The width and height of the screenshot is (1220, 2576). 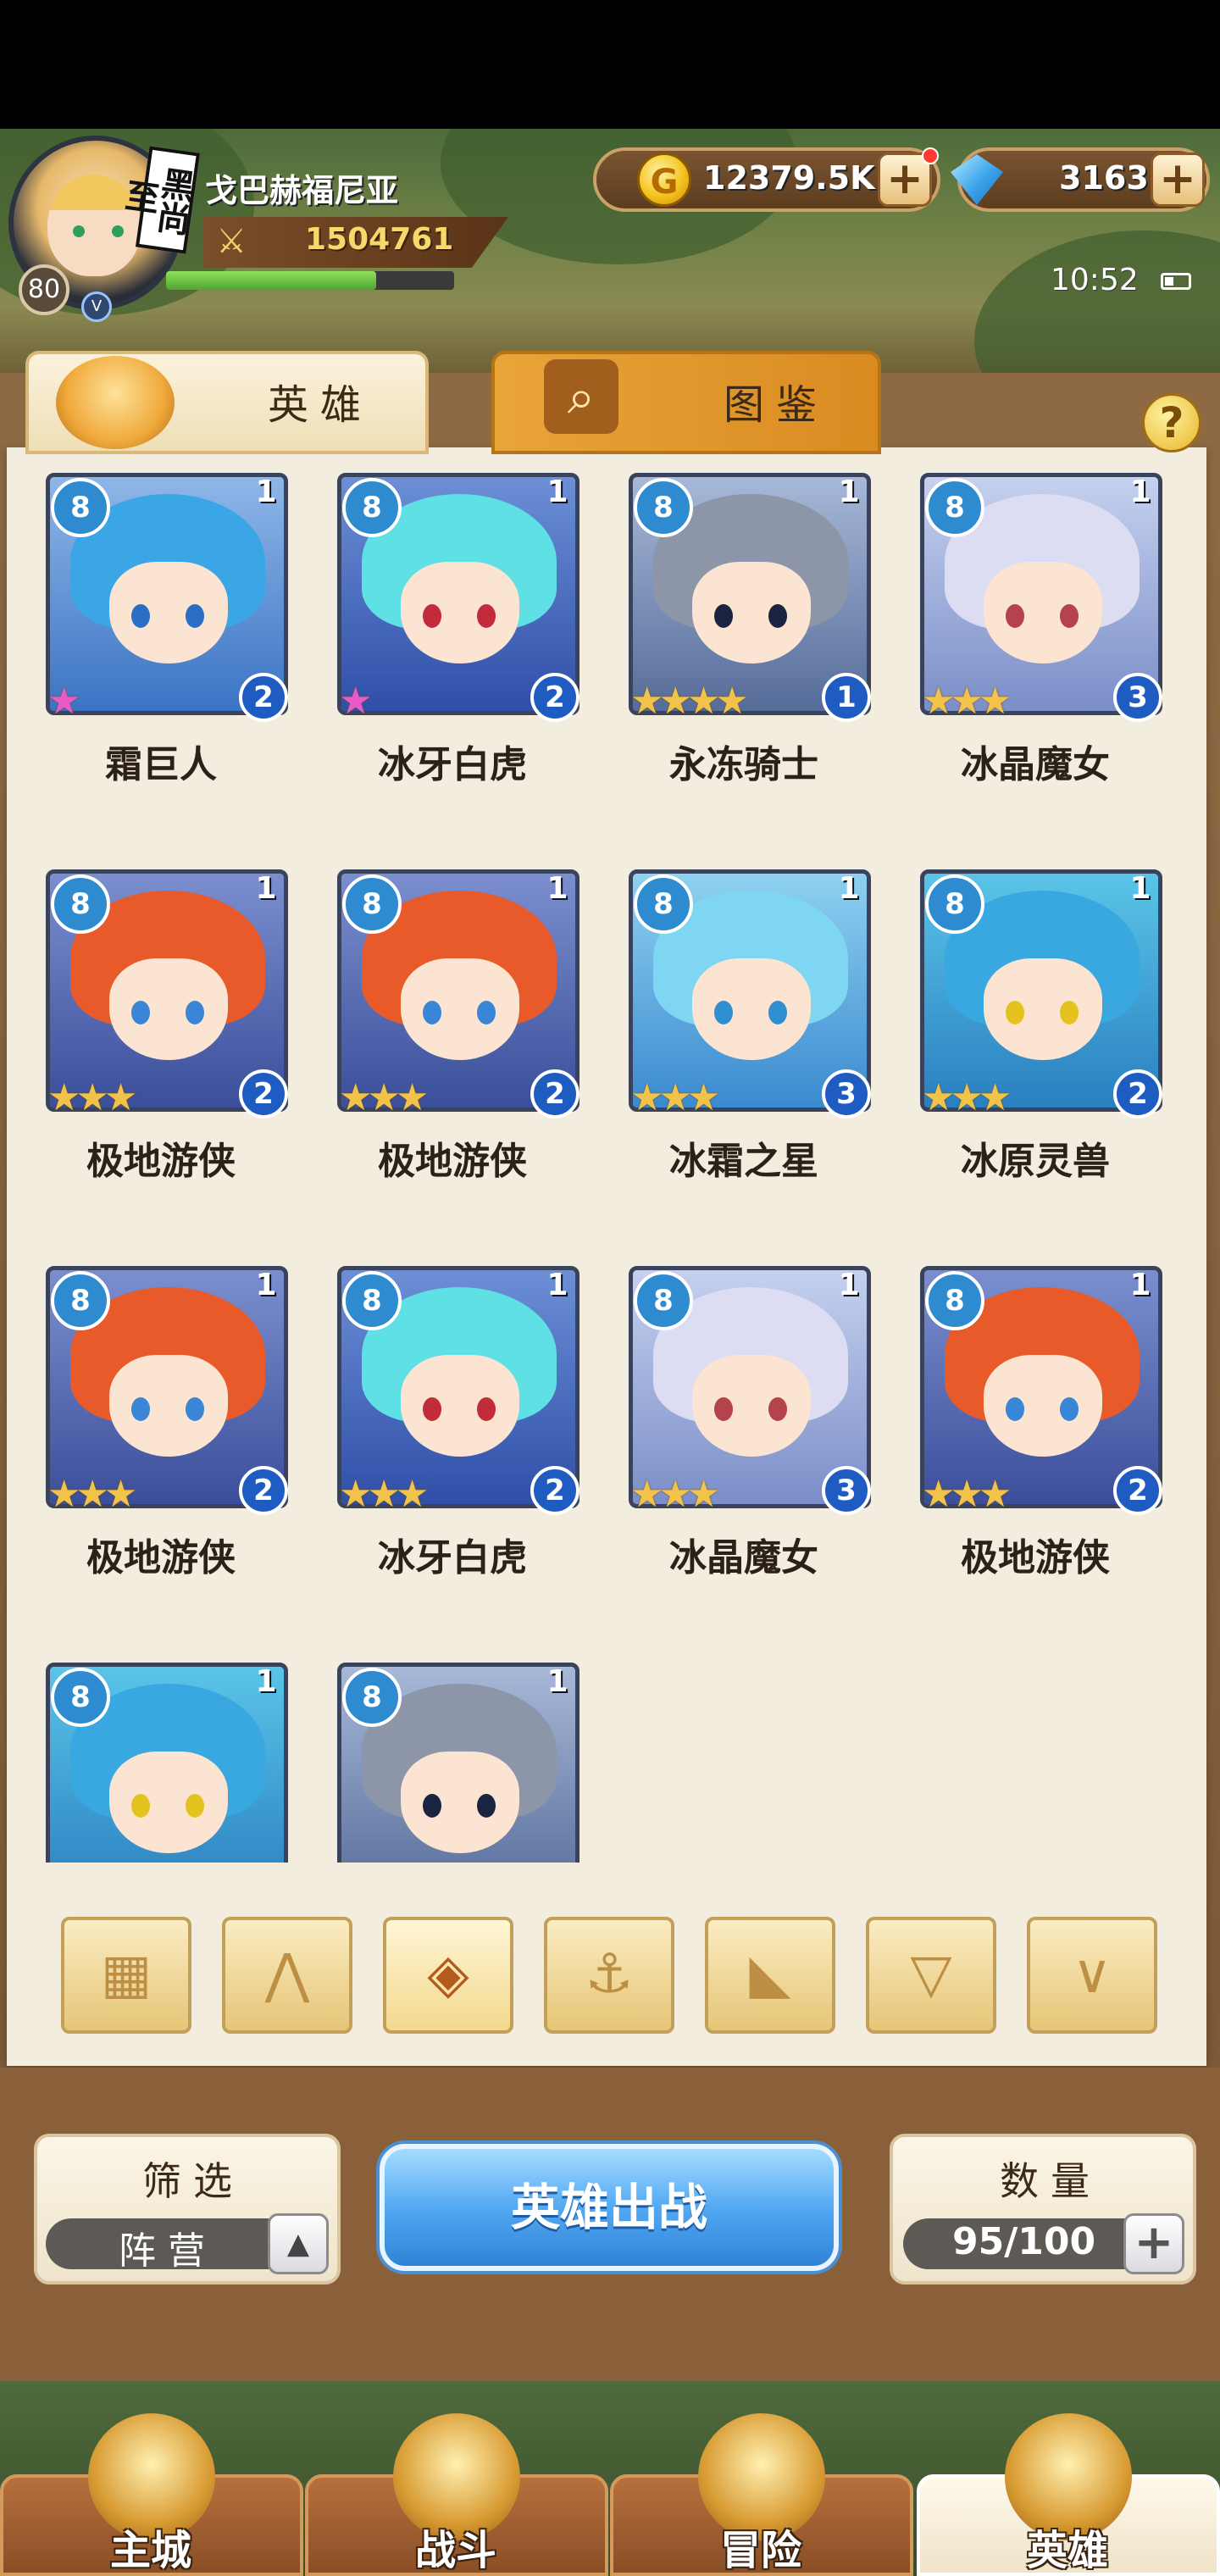 What do you see at coordinates (44, 289) in the screenshot?
I see `player-level-badge: 80` at bounding box center [44, 289].